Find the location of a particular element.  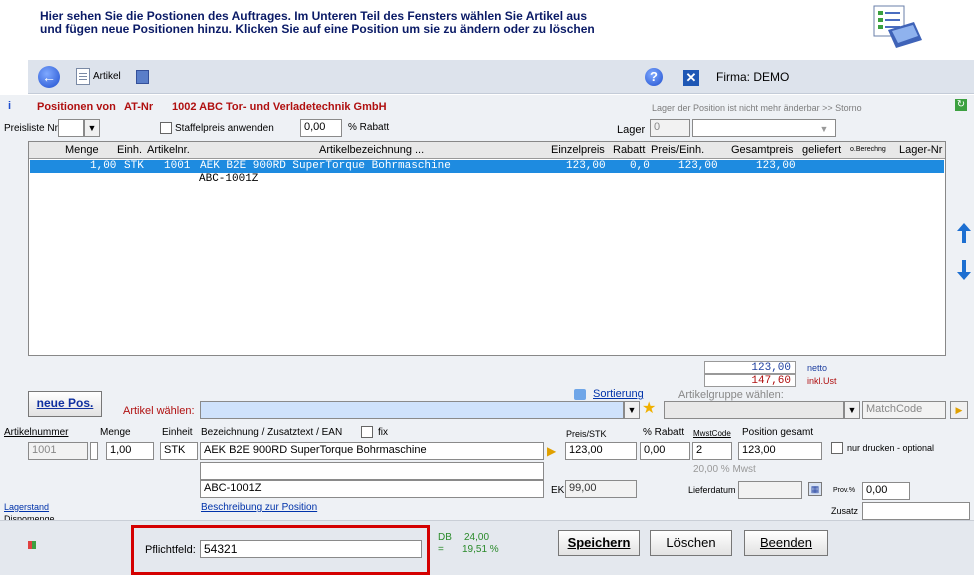

bezeichnung-arrow-icon: ▶ is located at coordinates (551, 451).